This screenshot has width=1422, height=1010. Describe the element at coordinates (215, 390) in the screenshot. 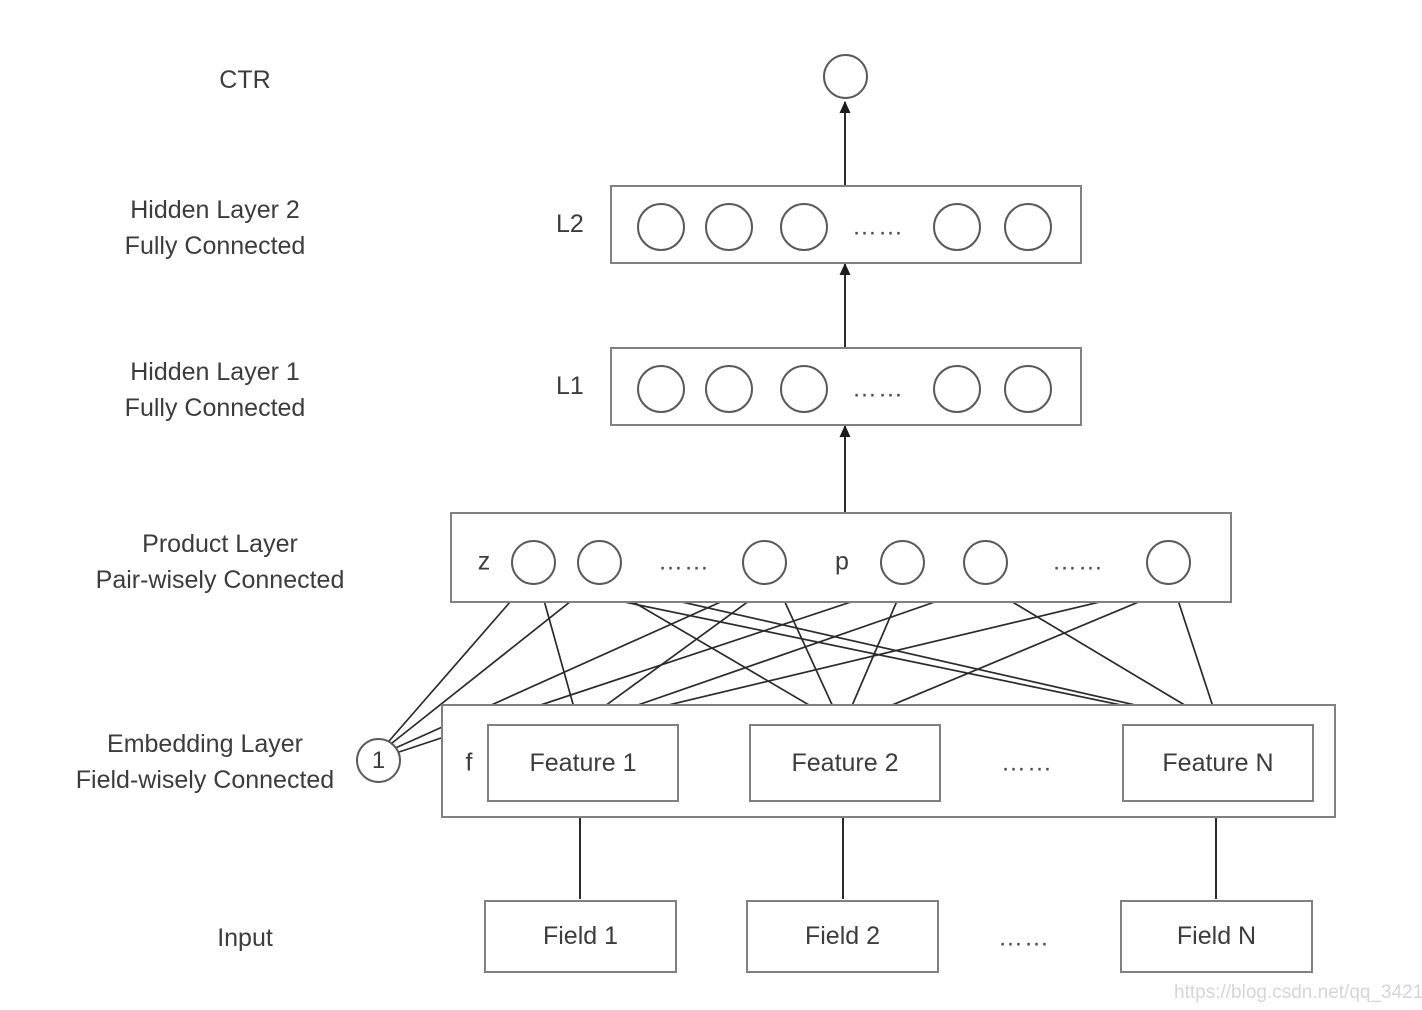

I see `row-label-hidden-layer-1: Hidden Layer 1 Fully Connected` at that location.